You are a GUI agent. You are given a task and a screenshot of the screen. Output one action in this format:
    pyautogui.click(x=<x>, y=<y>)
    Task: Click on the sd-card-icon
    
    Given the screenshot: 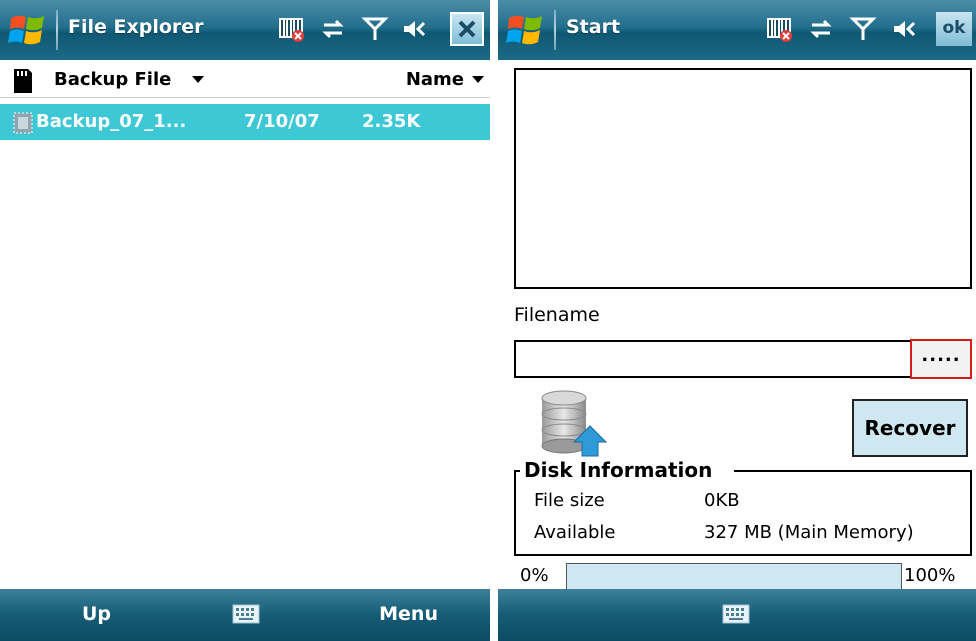 What is the action you would take?
    pyautogui.click(x=23, y=81)
    